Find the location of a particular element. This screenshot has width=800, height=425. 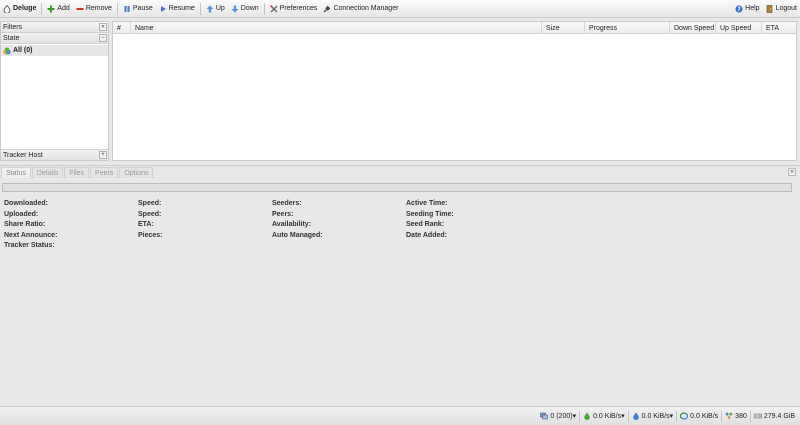

tab-status: Status is located at coordinates (16, 172).